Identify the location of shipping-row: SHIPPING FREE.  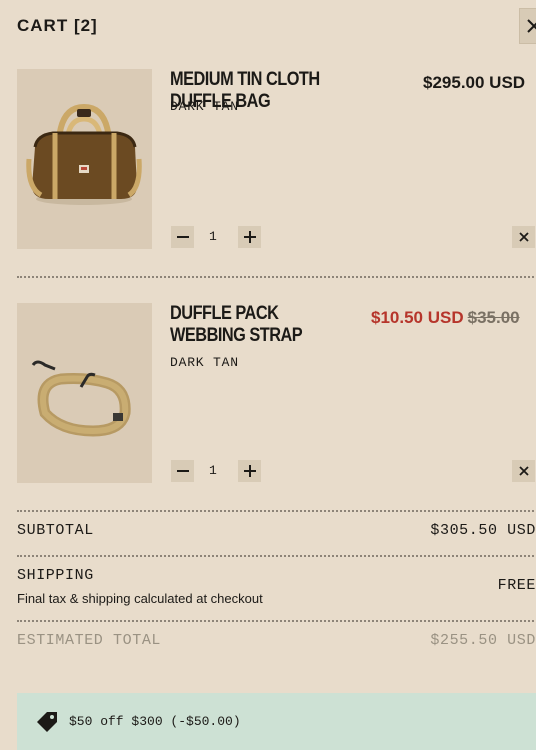
(276, 580).